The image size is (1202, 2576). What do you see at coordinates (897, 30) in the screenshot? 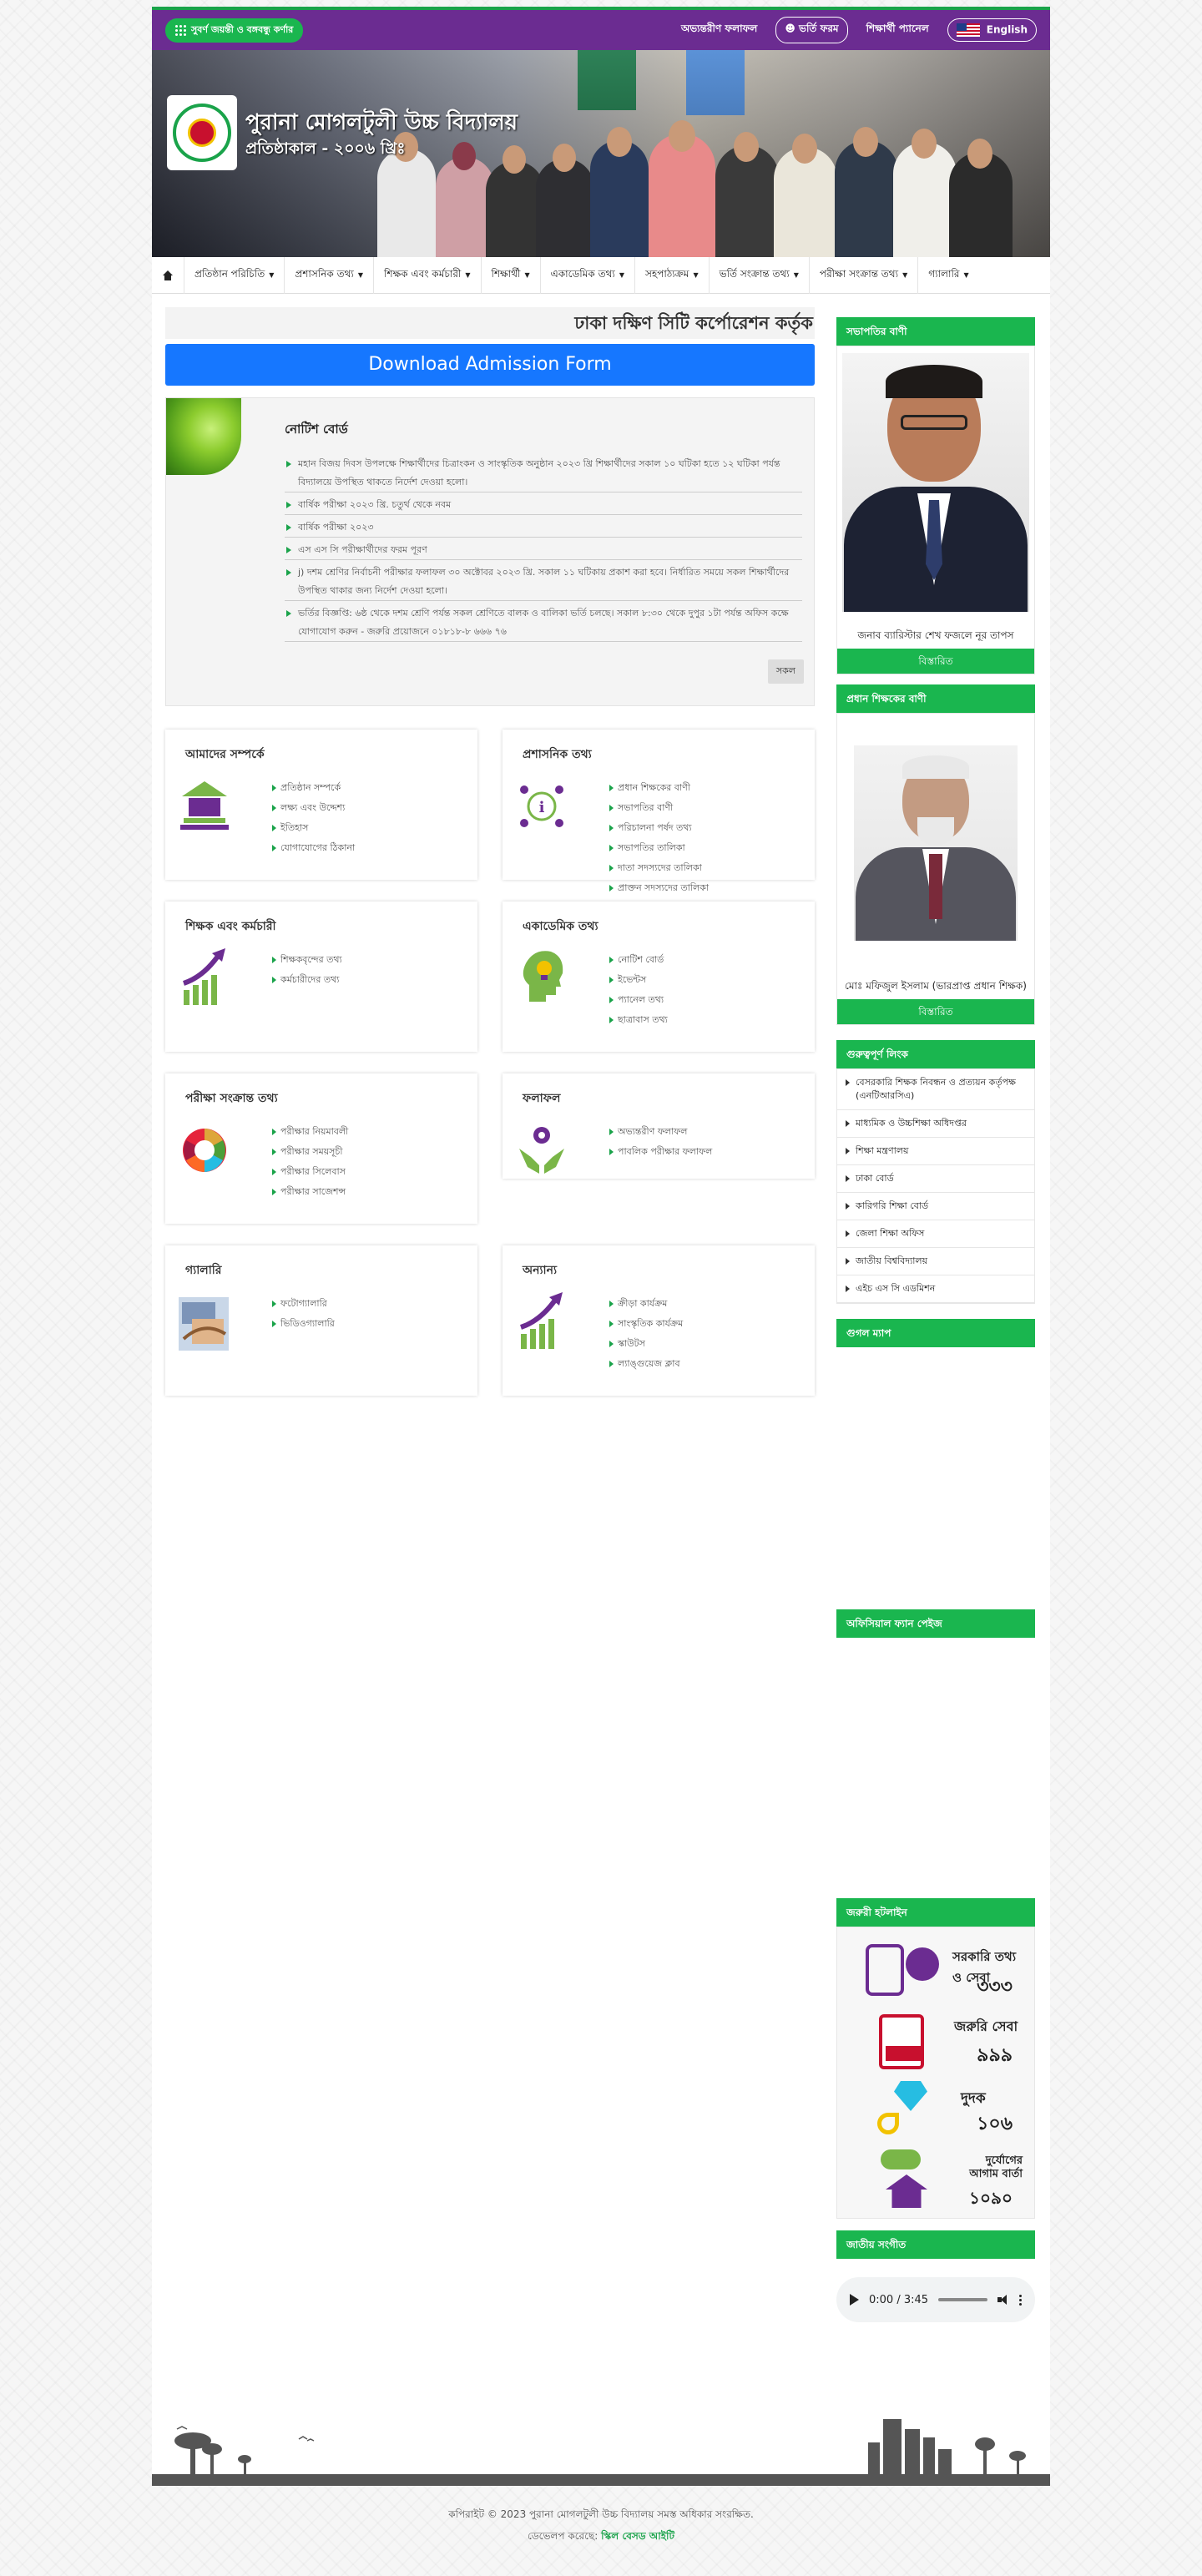
I see `student-panel-link: শিক্ষার্থী প্যানেল` at bounding box center [897, 30].